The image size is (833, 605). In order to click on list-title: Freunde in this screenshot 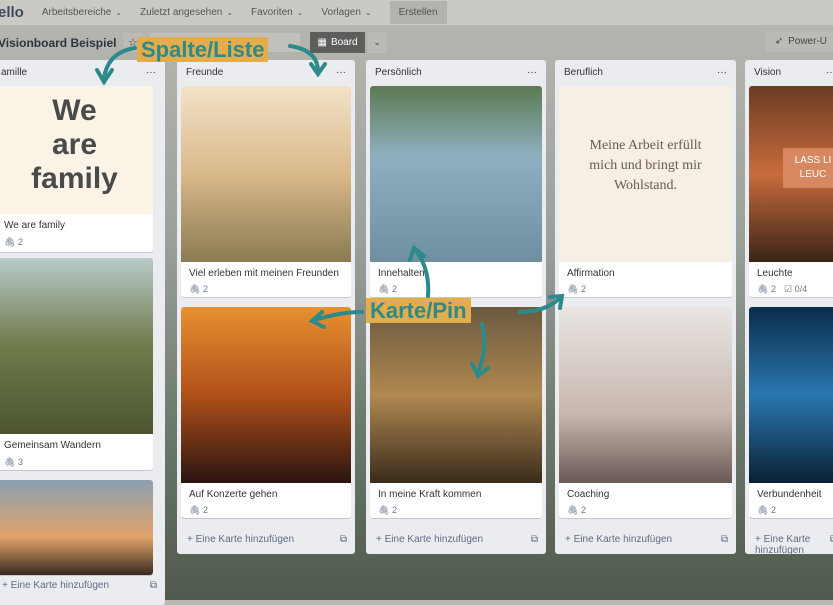, I will do `click(204, 72)`.